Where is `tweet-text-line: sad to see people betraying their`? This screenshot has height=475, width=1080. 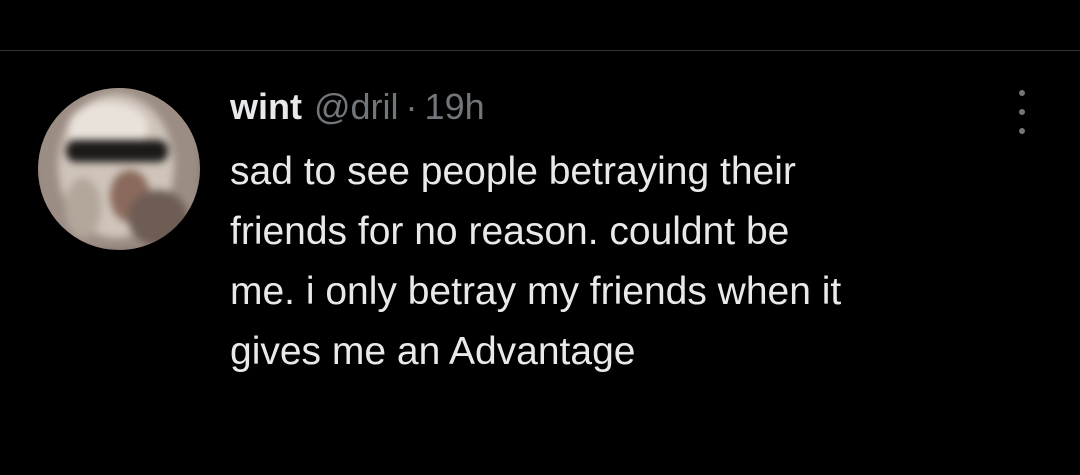 tweet-text-line: sad to see people betraying their is located at coordinates (513, 171).